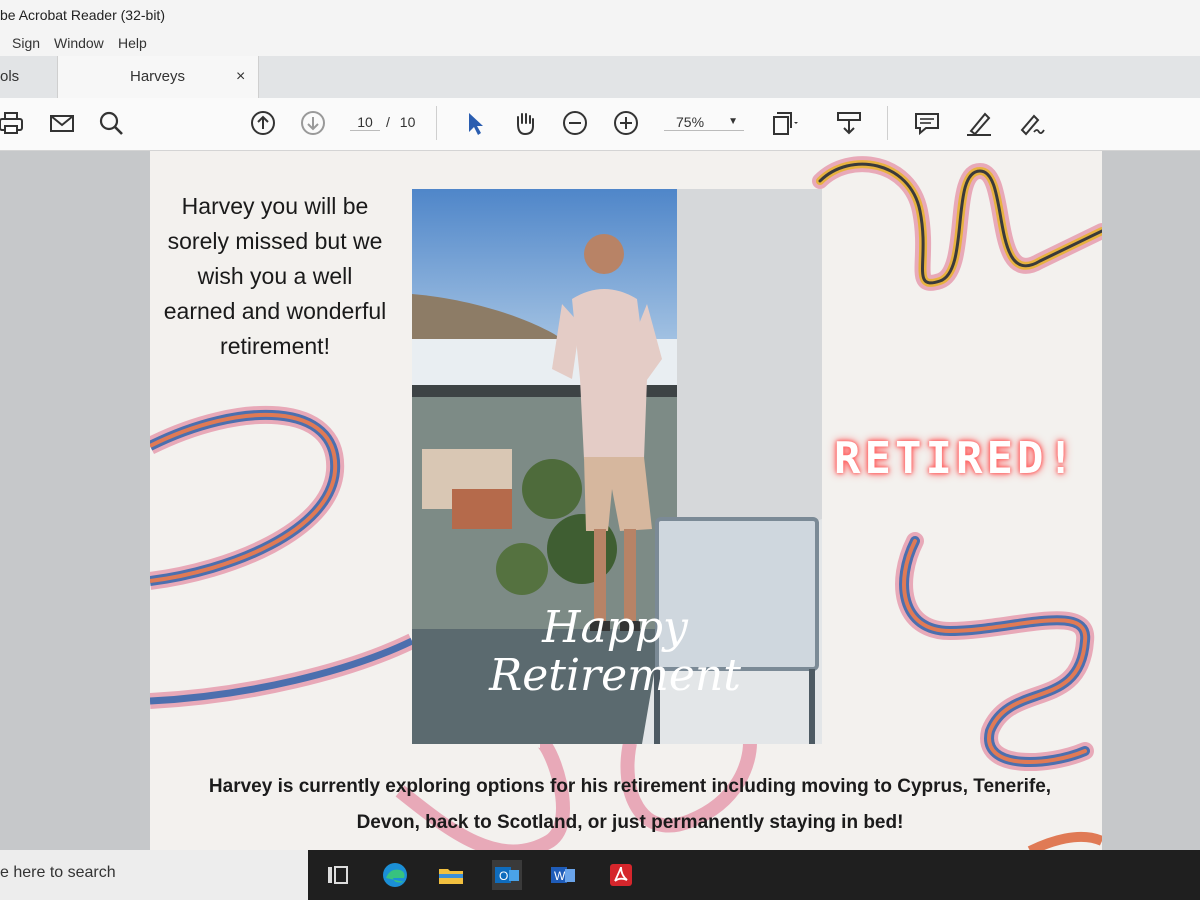 Image resolution: width=1200 pixels, height=900 pixels. Describe the element at coordinates (79, 43) in the screenshot. I see `menu-window: Window` at that location.